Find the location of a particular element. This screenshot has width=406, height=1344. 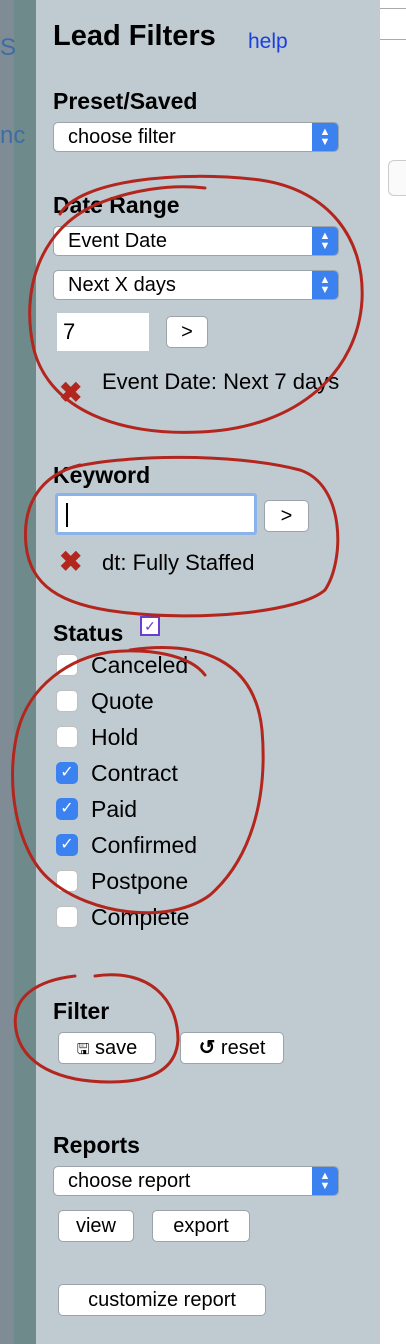

remove-date-filter-icon: ✖ is located at coordinates (70, 393).